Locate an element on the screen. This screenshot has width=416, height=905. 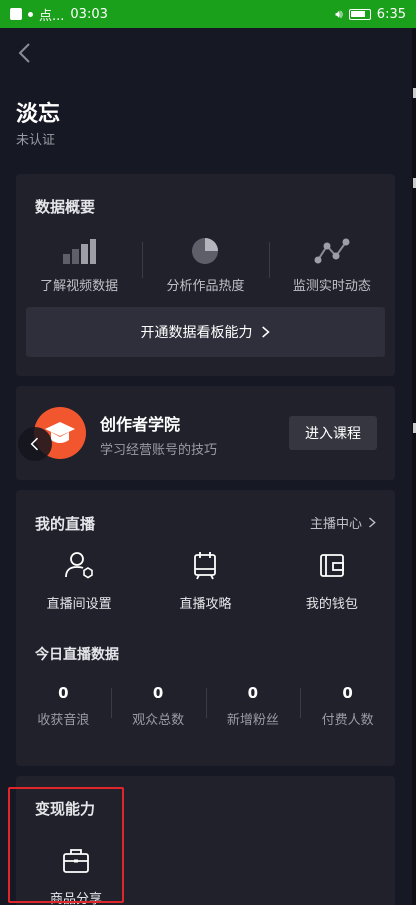
user-settings-icon is located at coordinates (79, 565).